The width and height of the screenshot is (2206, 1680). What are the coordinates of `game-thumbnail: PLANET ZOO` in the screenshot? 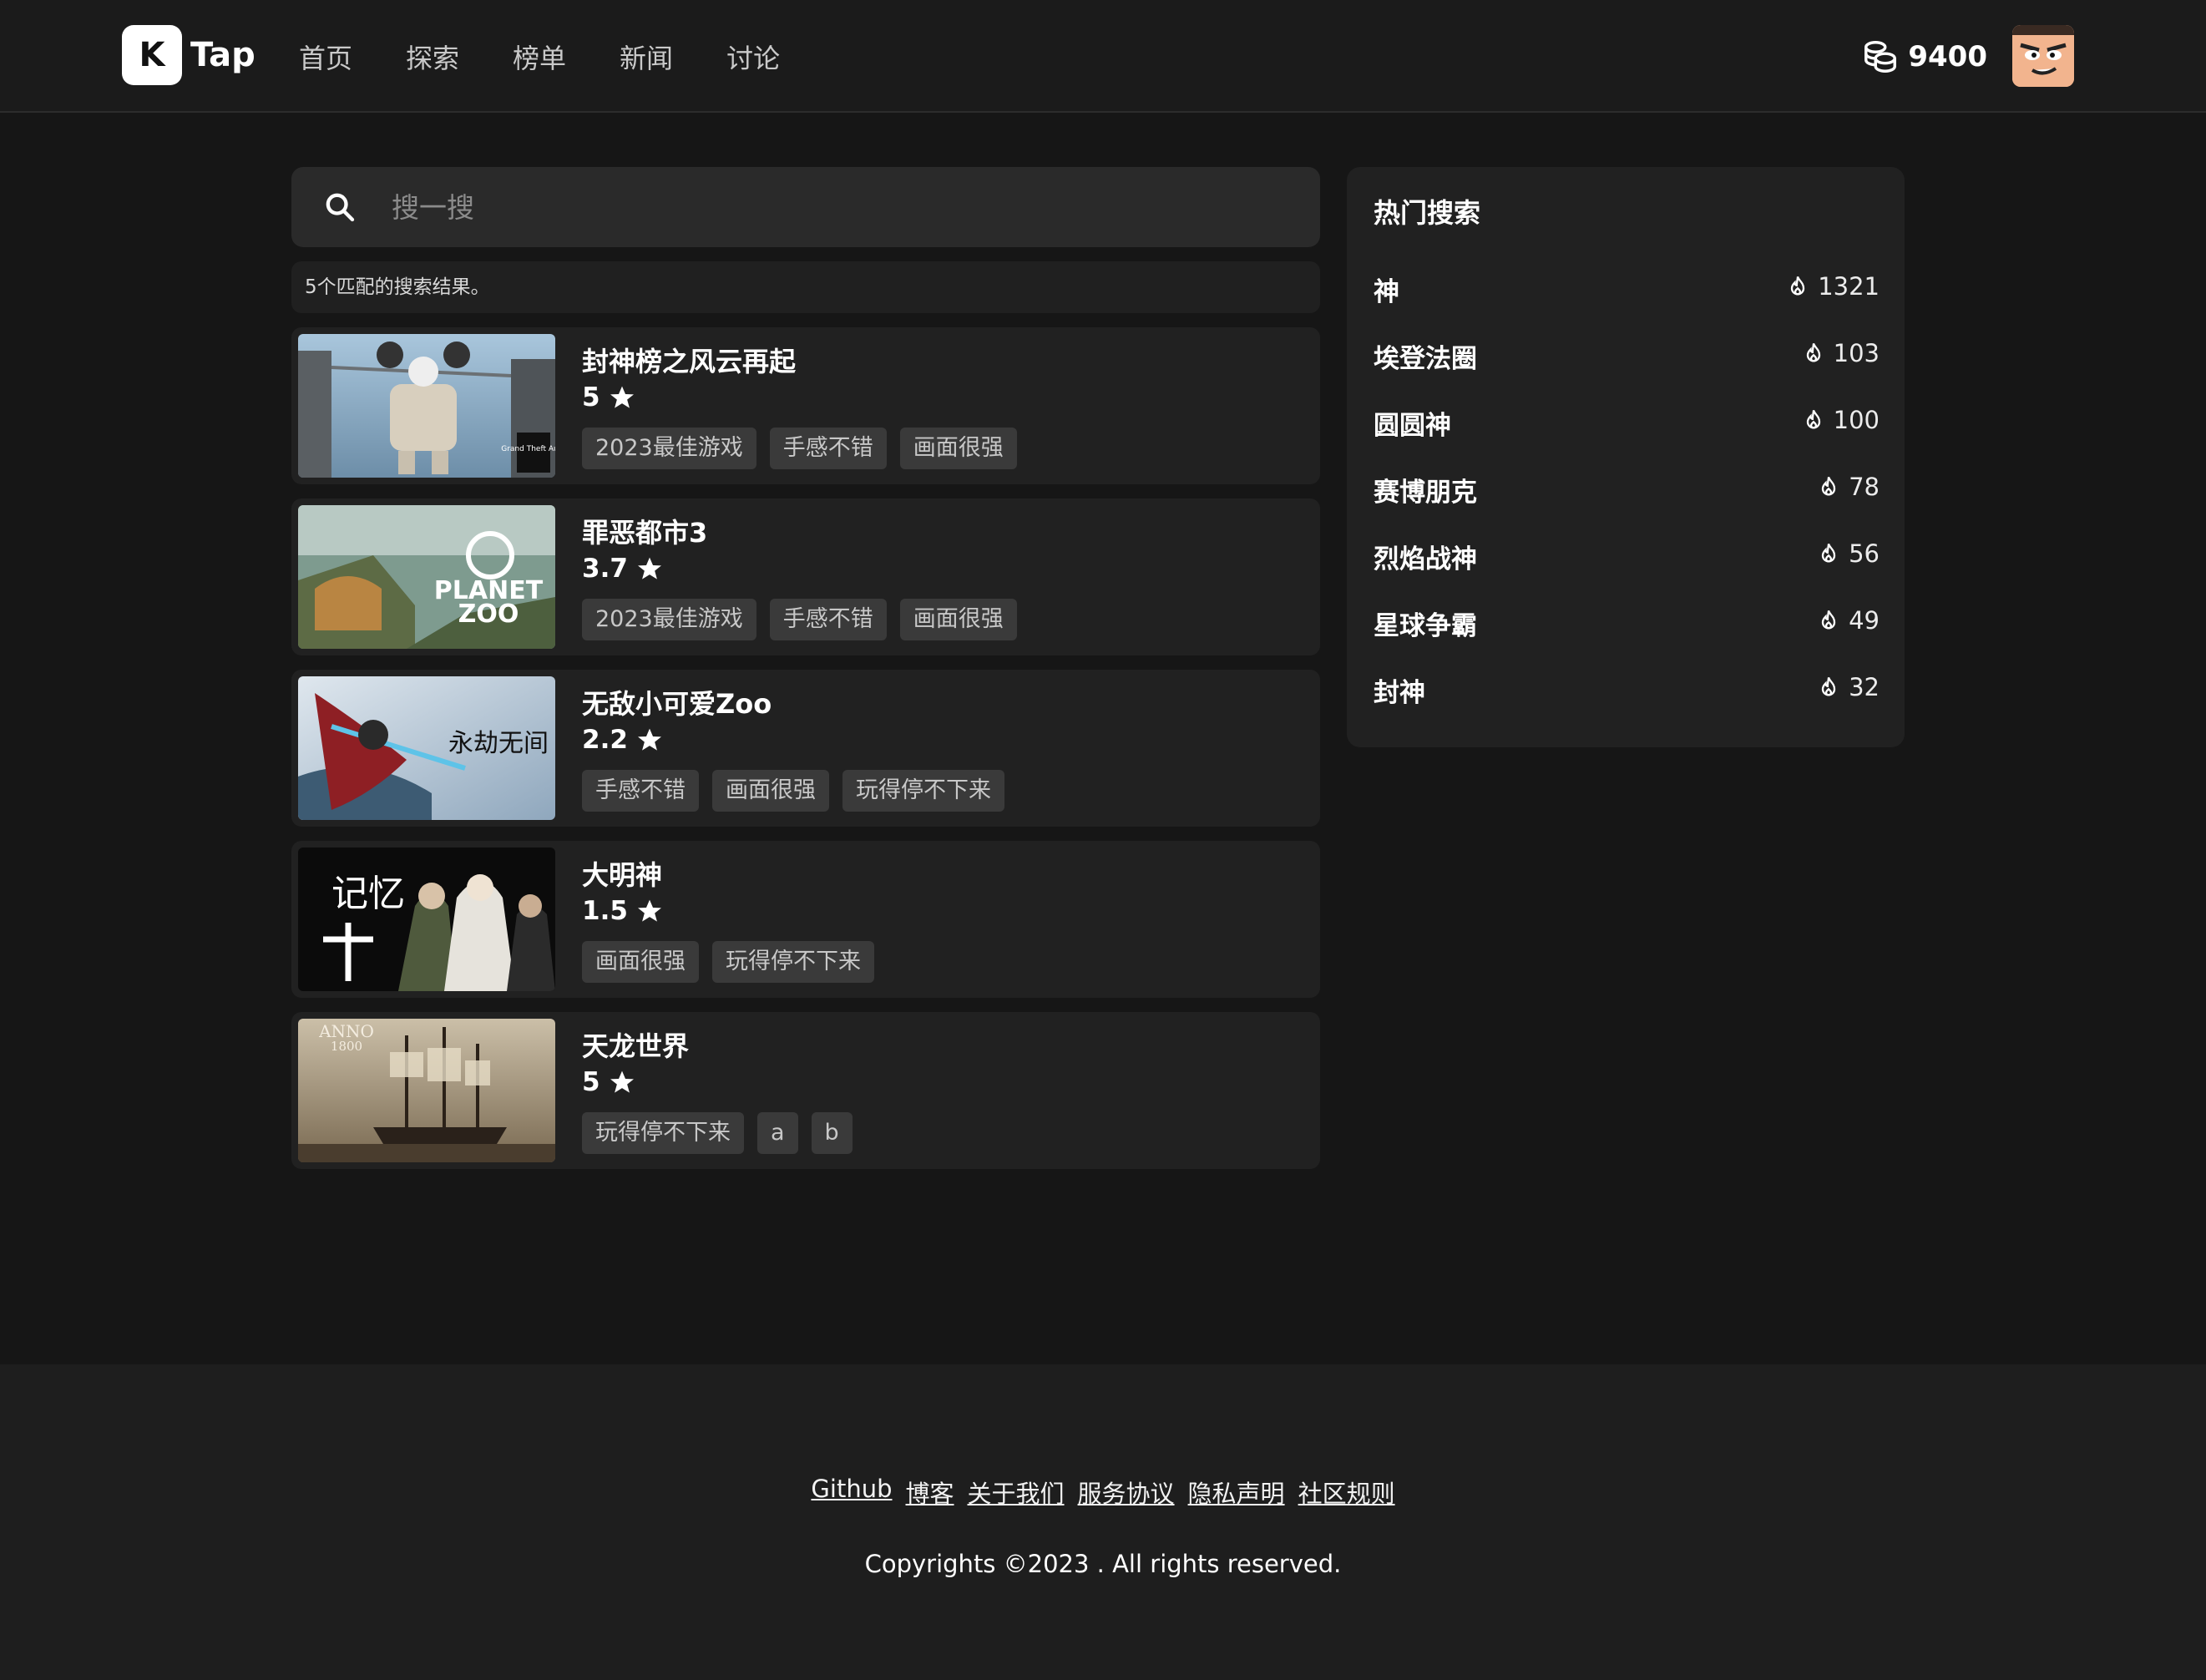 It's located at (426, 577).